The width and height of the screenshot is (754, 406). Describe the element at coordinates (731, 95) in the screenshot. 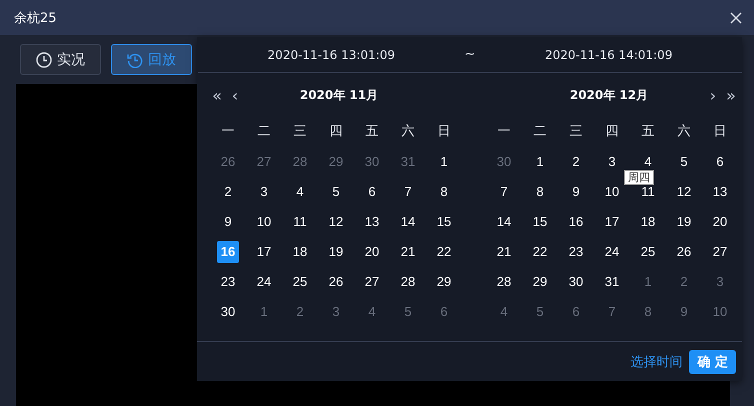

I see `next-year-button: »` at that location.